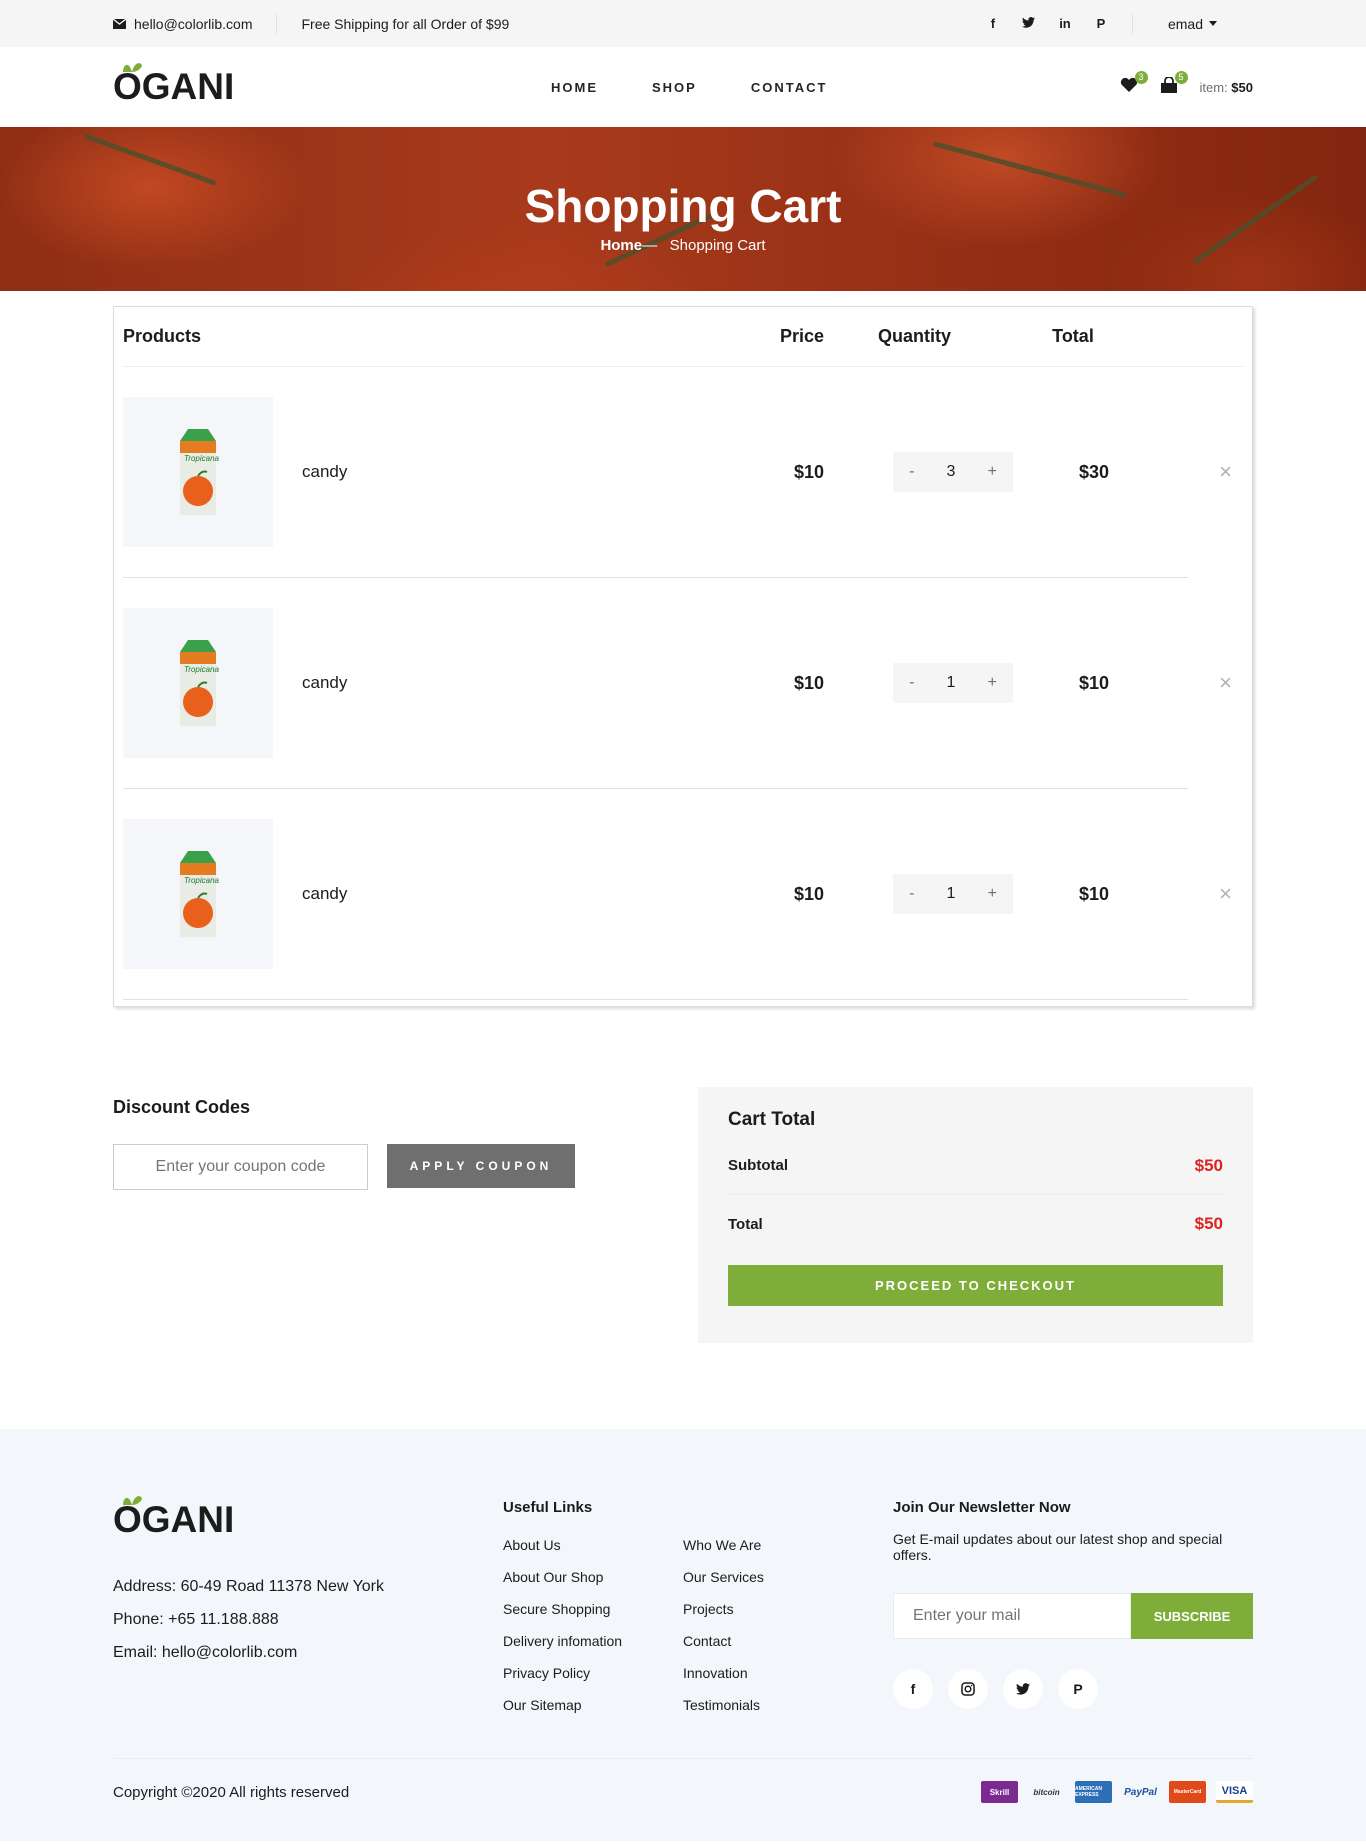 Image resolution: width=1366 pixels, height=1844 pixels. I want to click on quantity-value: 3, so click(951, 472).